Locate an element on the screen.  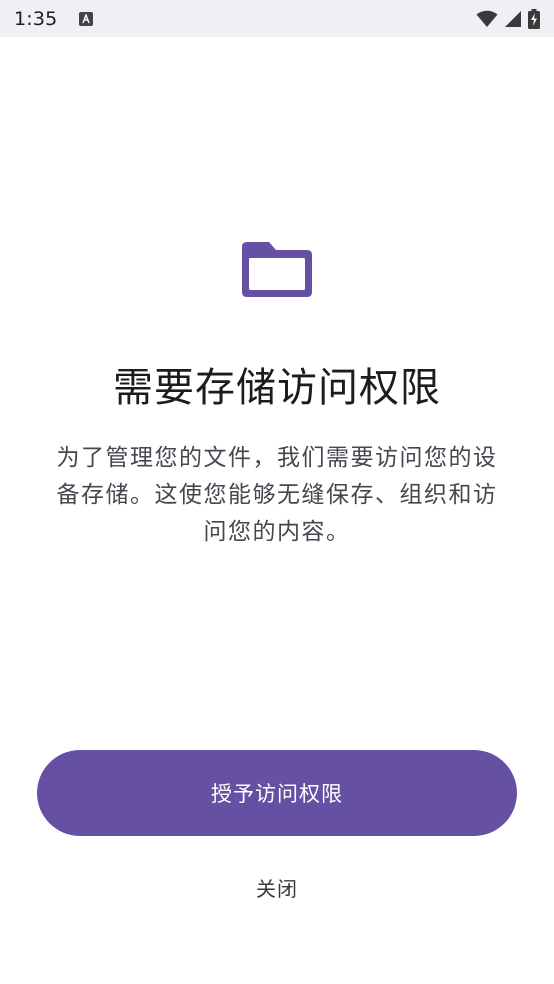
status-left: 1:35 is located at coordinates (54, 18).